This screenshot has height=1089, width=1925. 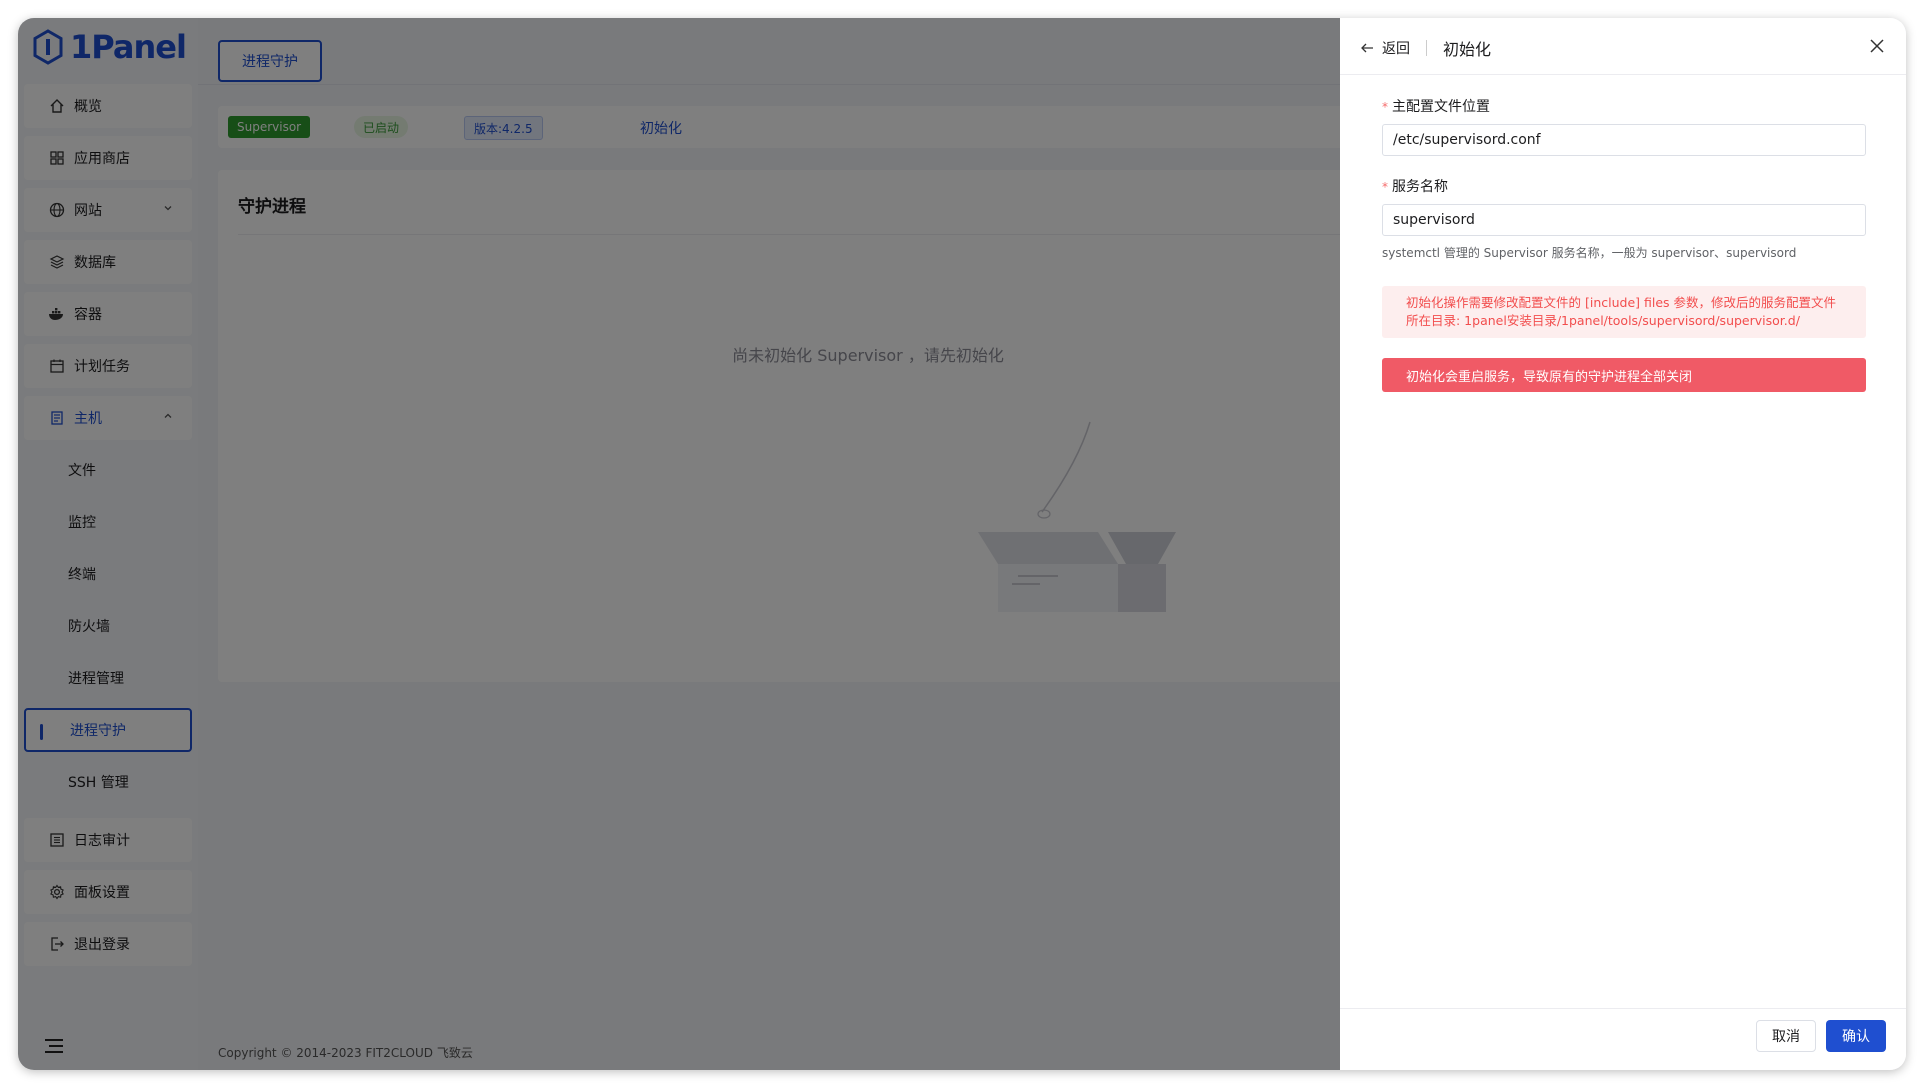 I want to click on cancel-button: 取消, so click(x=1786, y=1036).